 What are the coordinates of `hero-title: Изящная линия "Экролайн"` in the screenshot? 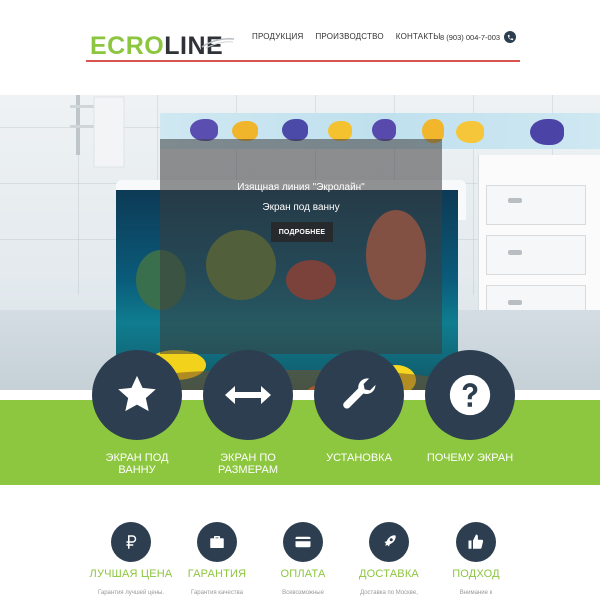 It's located at (301, 187).